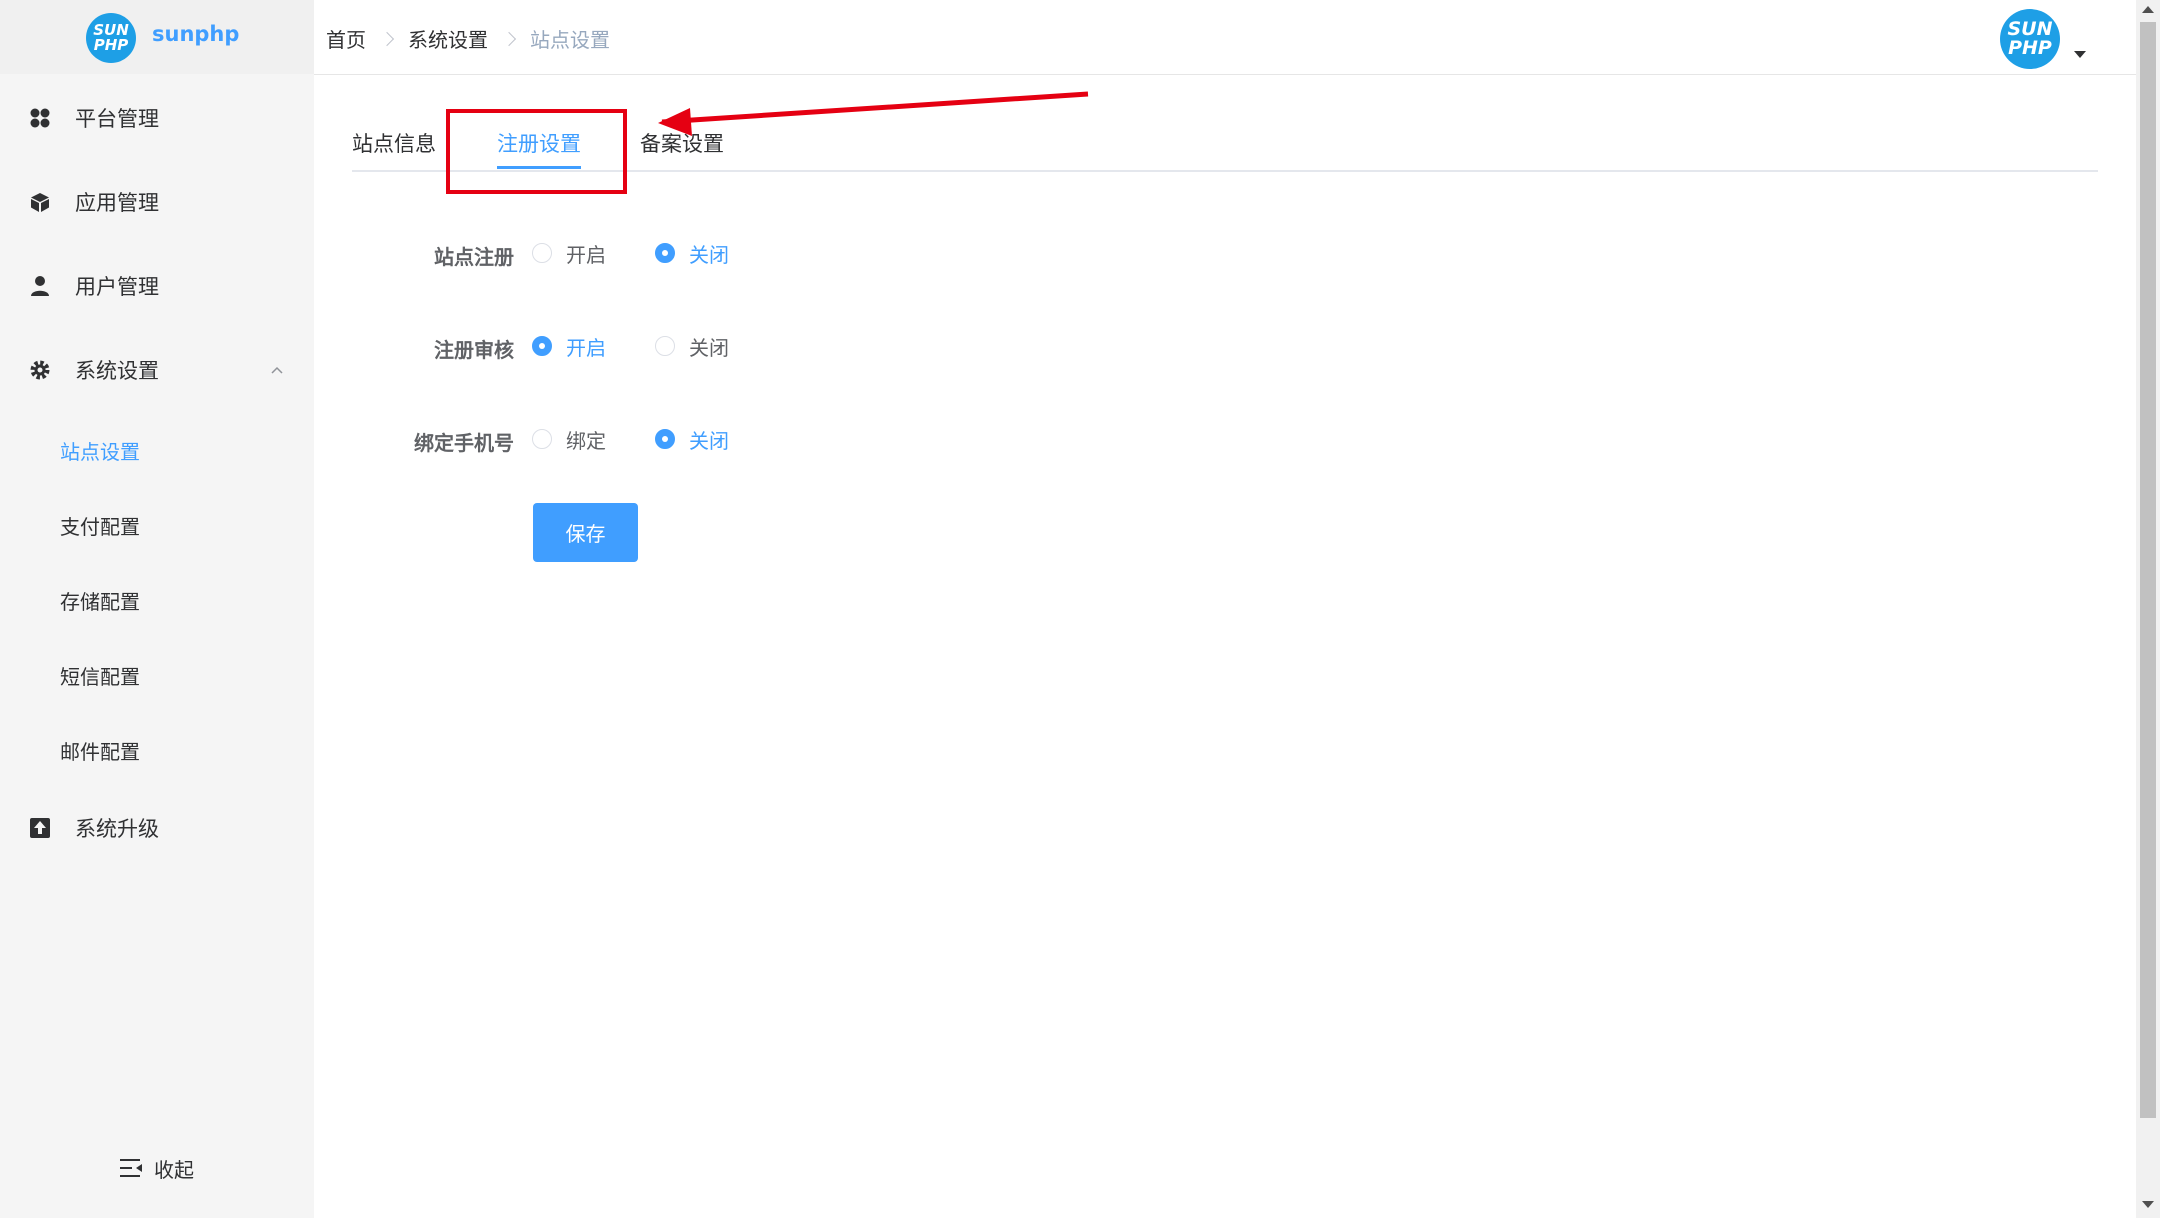 The height and width of the screenshot is (1218, 2160). Describe the element at coordinates (277, 370) in the screenshot. I see `chevron-up-icon` at that location.